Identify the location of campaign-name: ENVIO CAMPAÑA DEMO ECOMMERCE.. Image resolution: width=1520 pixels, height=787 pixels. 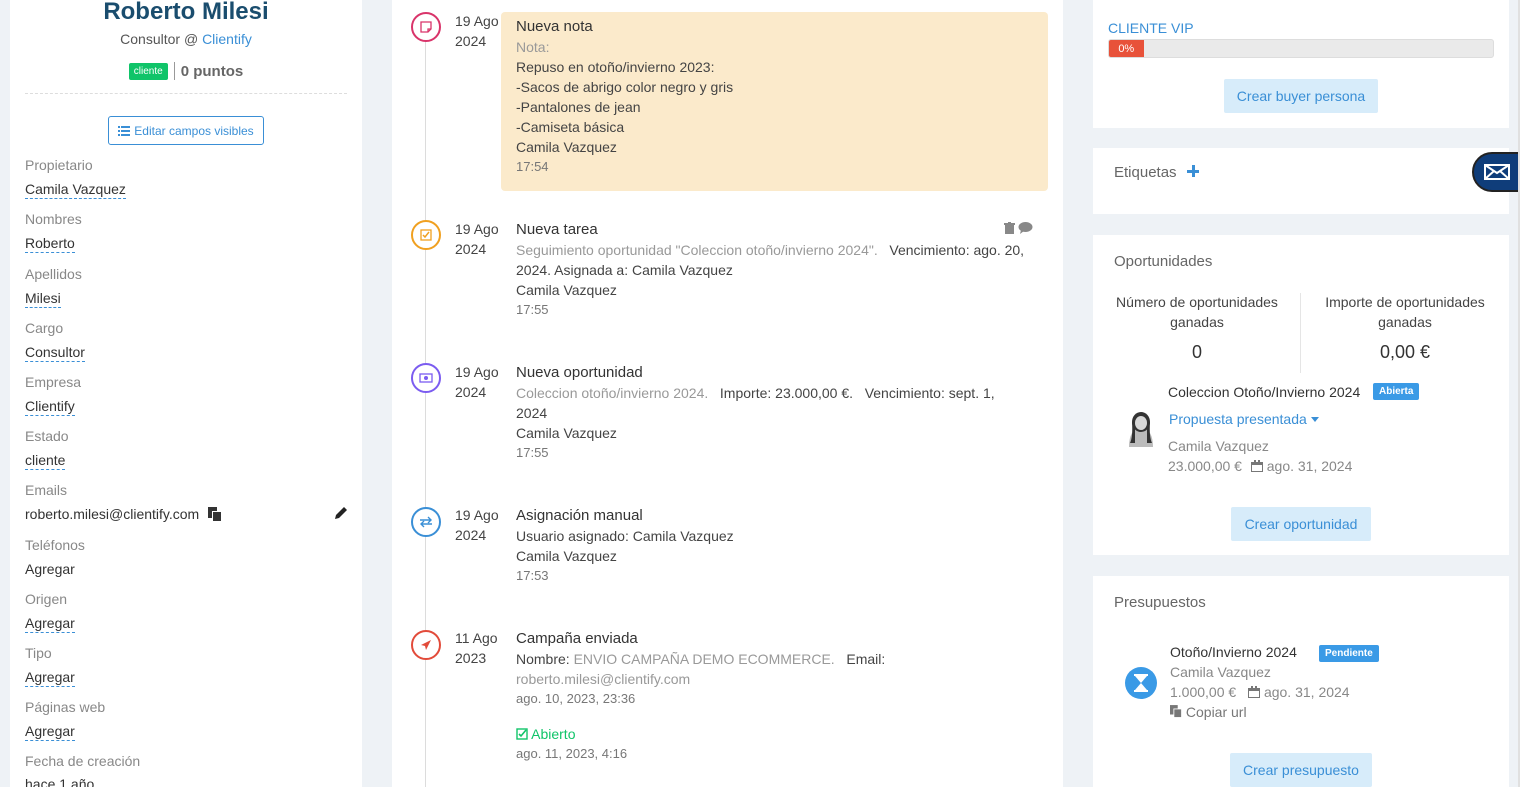
(704, 659).